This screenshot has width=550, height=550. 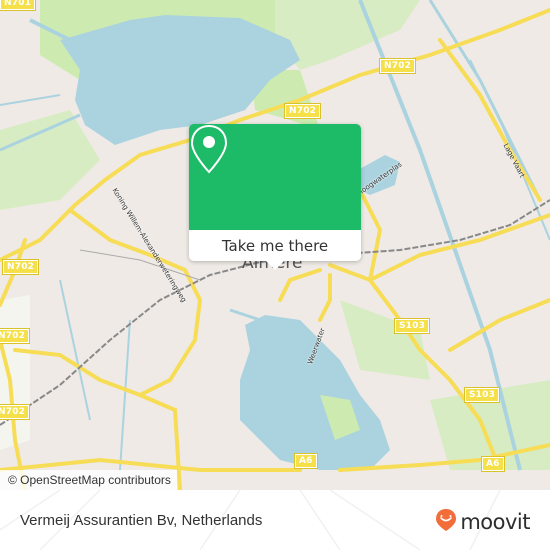 I want to click on moovit-logo: moovit, so click(x=482, y=522).